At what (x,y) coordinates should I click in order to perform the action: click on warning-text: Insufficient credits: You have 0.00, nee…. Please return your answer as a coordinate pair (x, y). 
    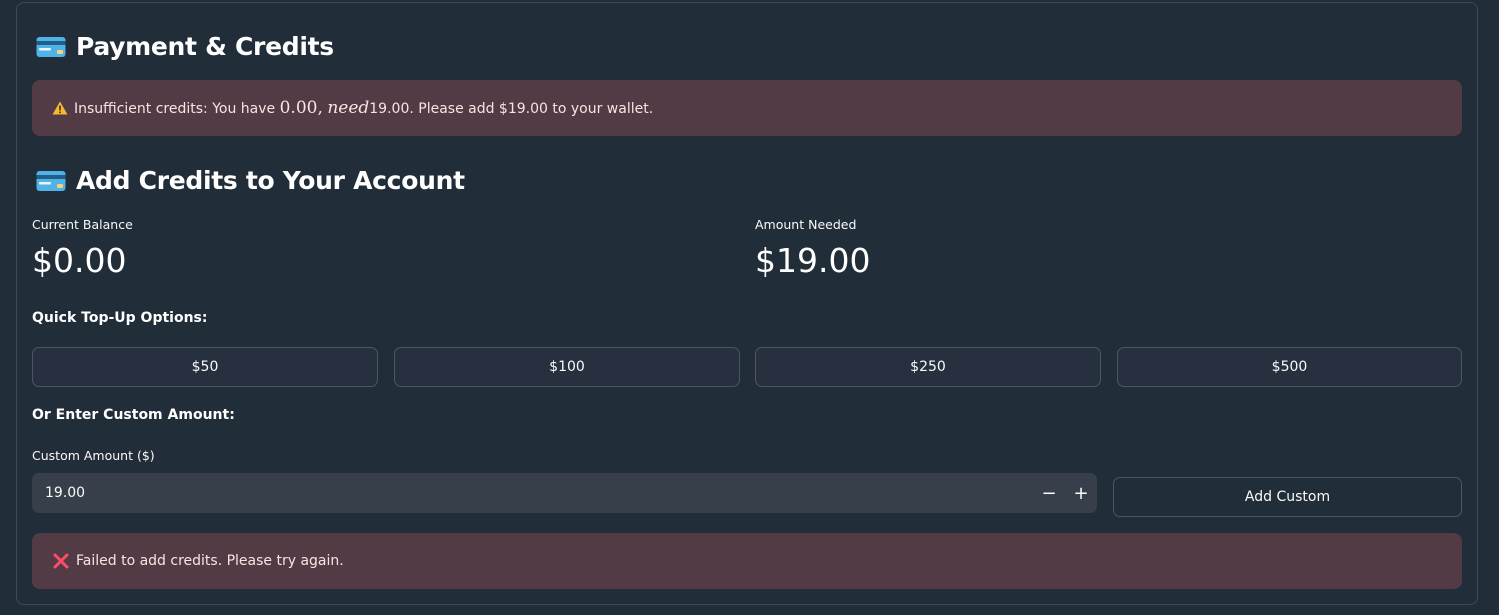
    Looking at the image, I should click on (364, 108).